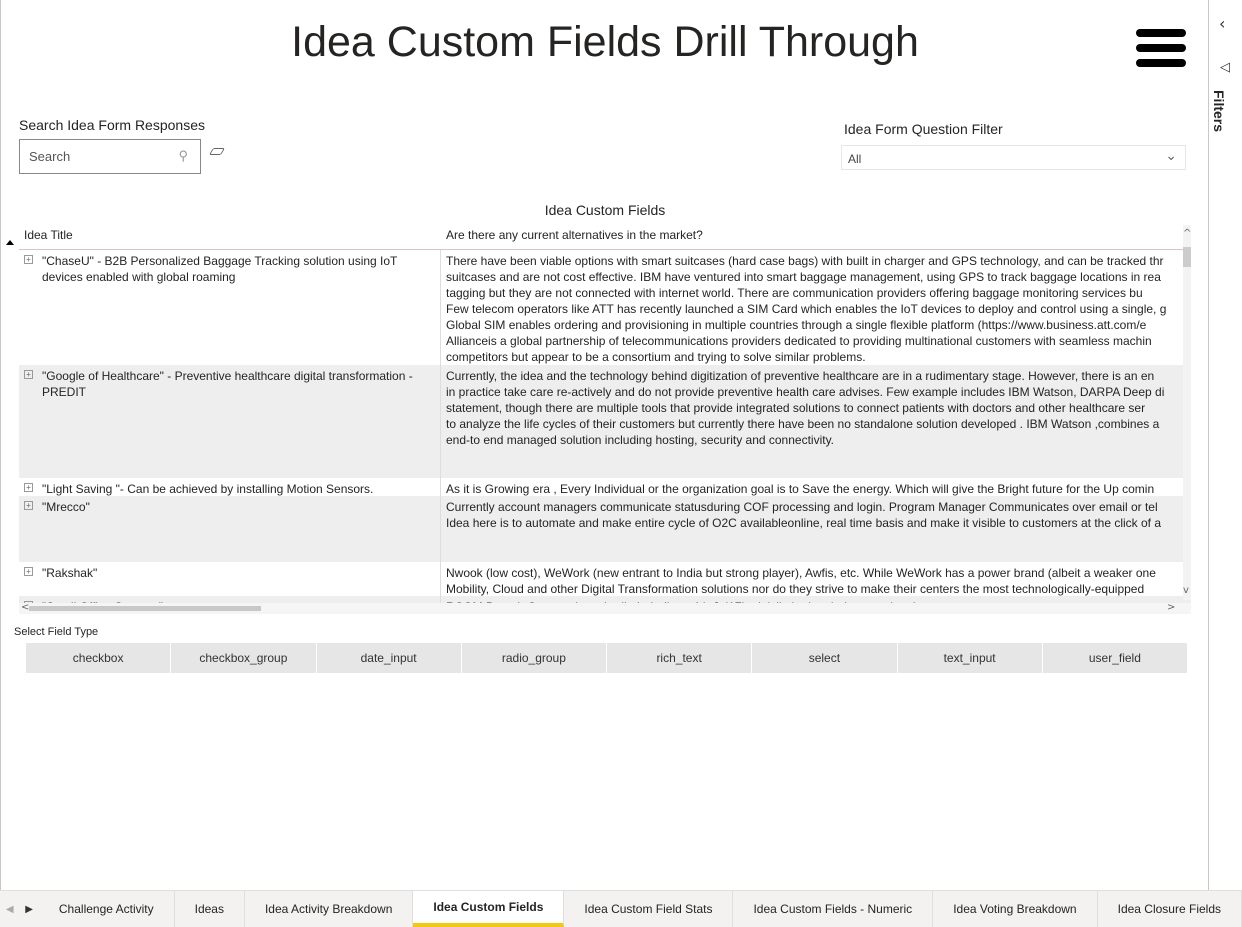 The width and height of the screenshot is (1242, 927). Describe the element at coordinates (56, 632) in the screenshot. I see `field-type-label: Select Field Type` at that location.